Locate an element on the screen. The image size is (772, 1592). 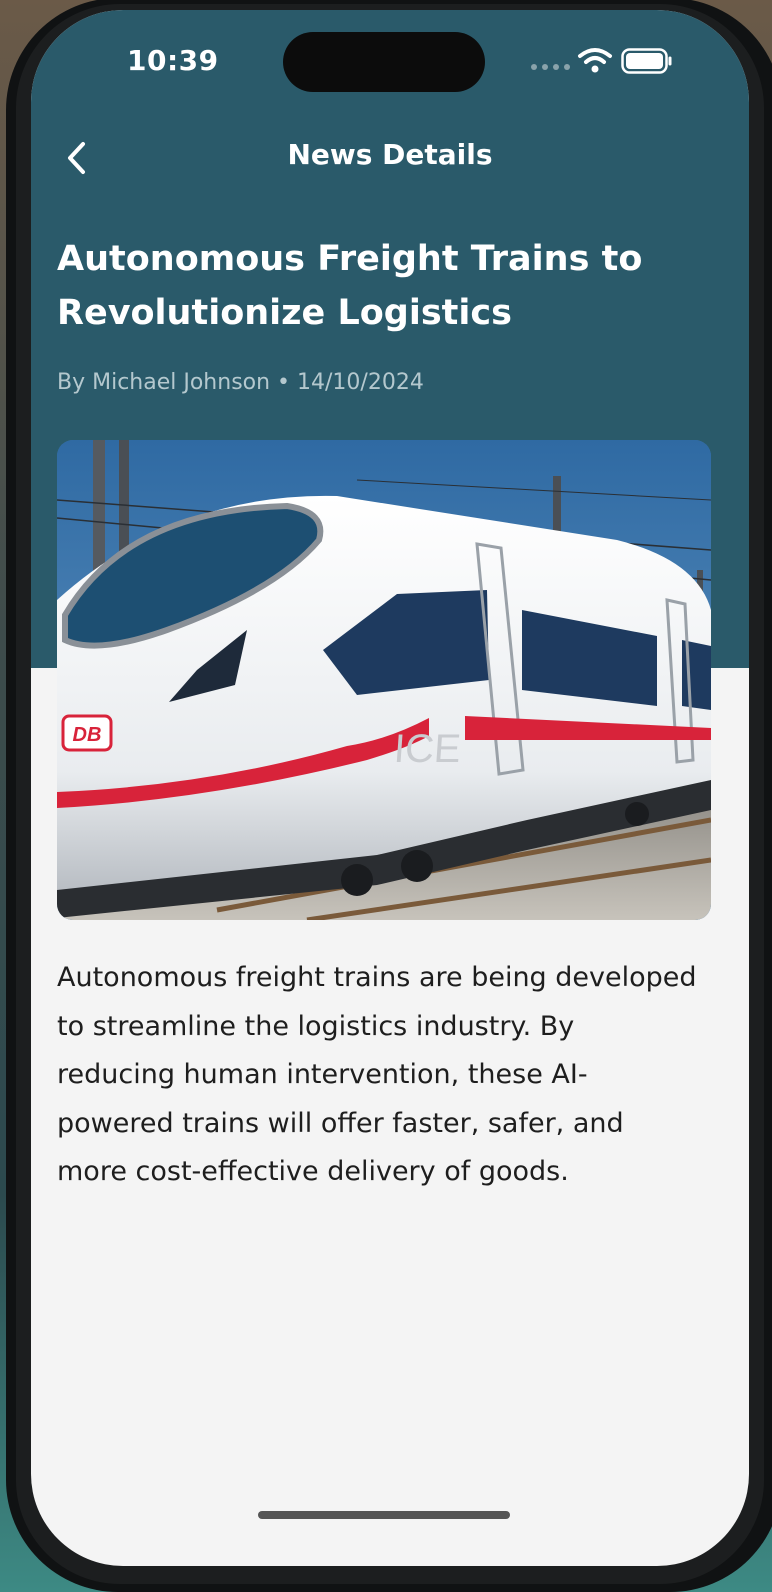
dynamic-island is located at coordinates (384, 62).